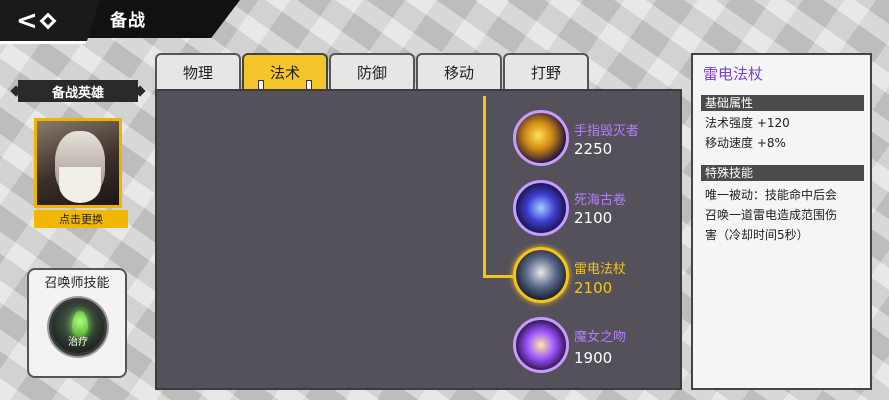  Describe the element at coordinates (484, 186) in the screenshot. I see `tree-connector-vertical` at that location.